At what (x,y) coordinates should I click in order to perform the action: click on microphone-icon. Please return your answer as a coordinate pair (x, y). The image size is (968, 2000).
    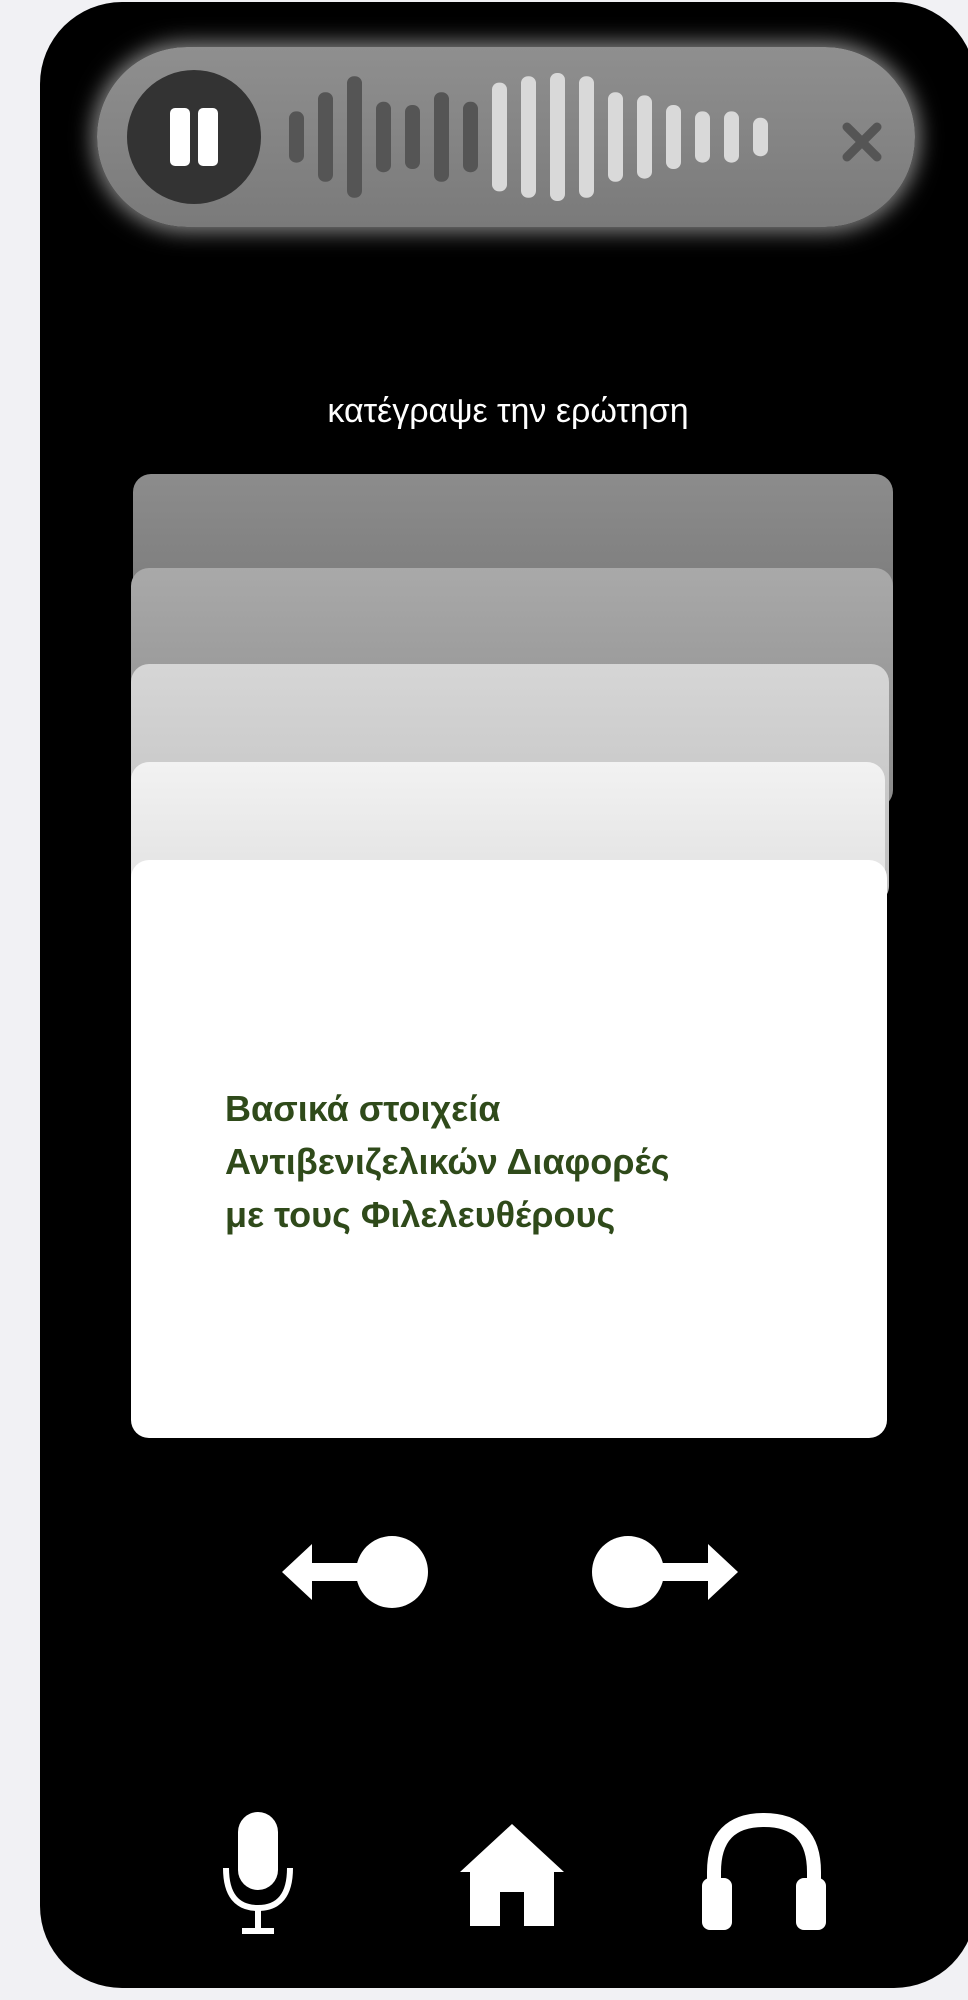
    Looking at the image, I should click on (258, 1875).